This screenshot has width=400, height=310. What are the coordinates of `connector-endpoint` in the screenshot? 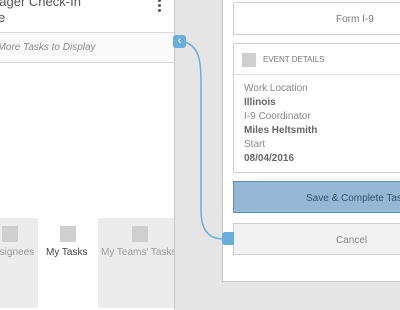 It's located at (228, 238).